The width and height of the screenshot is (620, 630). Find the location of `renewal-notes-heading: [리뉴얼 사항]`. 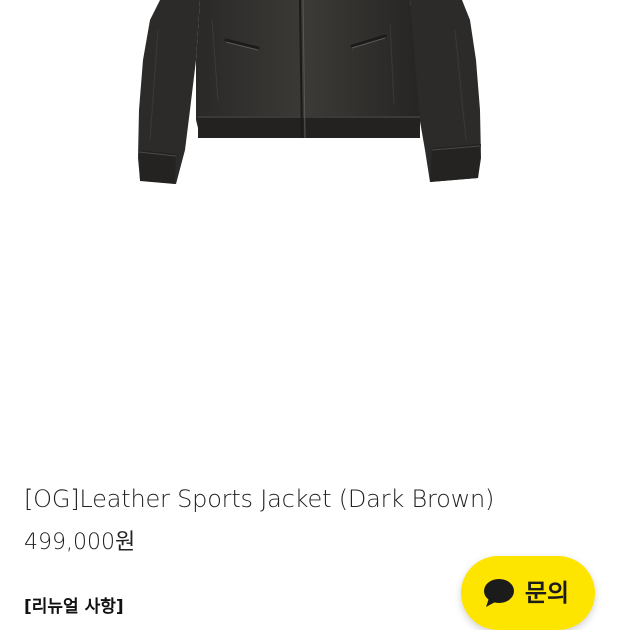

renewal-notes-heading: [리뉴얼 사항] is located at coordinates (74, 607).